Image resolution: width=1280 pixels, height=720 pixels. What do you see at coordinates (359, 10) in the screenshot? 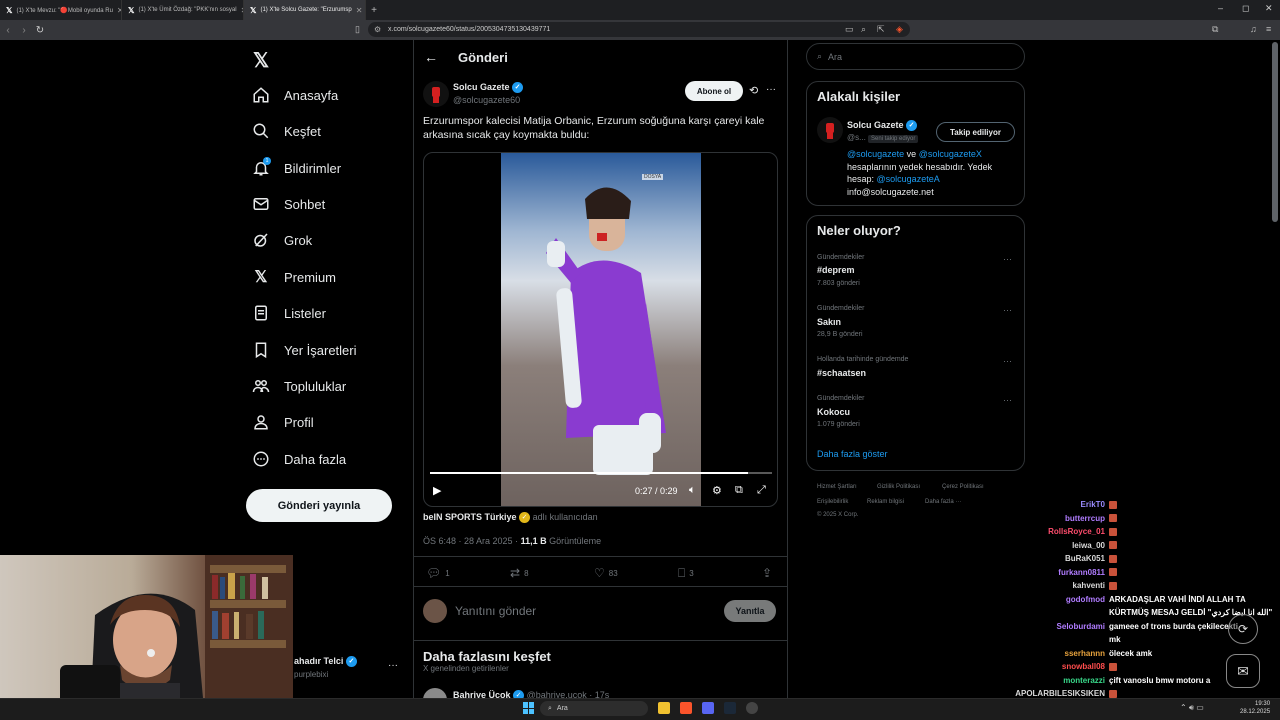
I see `close-icon: ✕` at bounding box center [359, 10].